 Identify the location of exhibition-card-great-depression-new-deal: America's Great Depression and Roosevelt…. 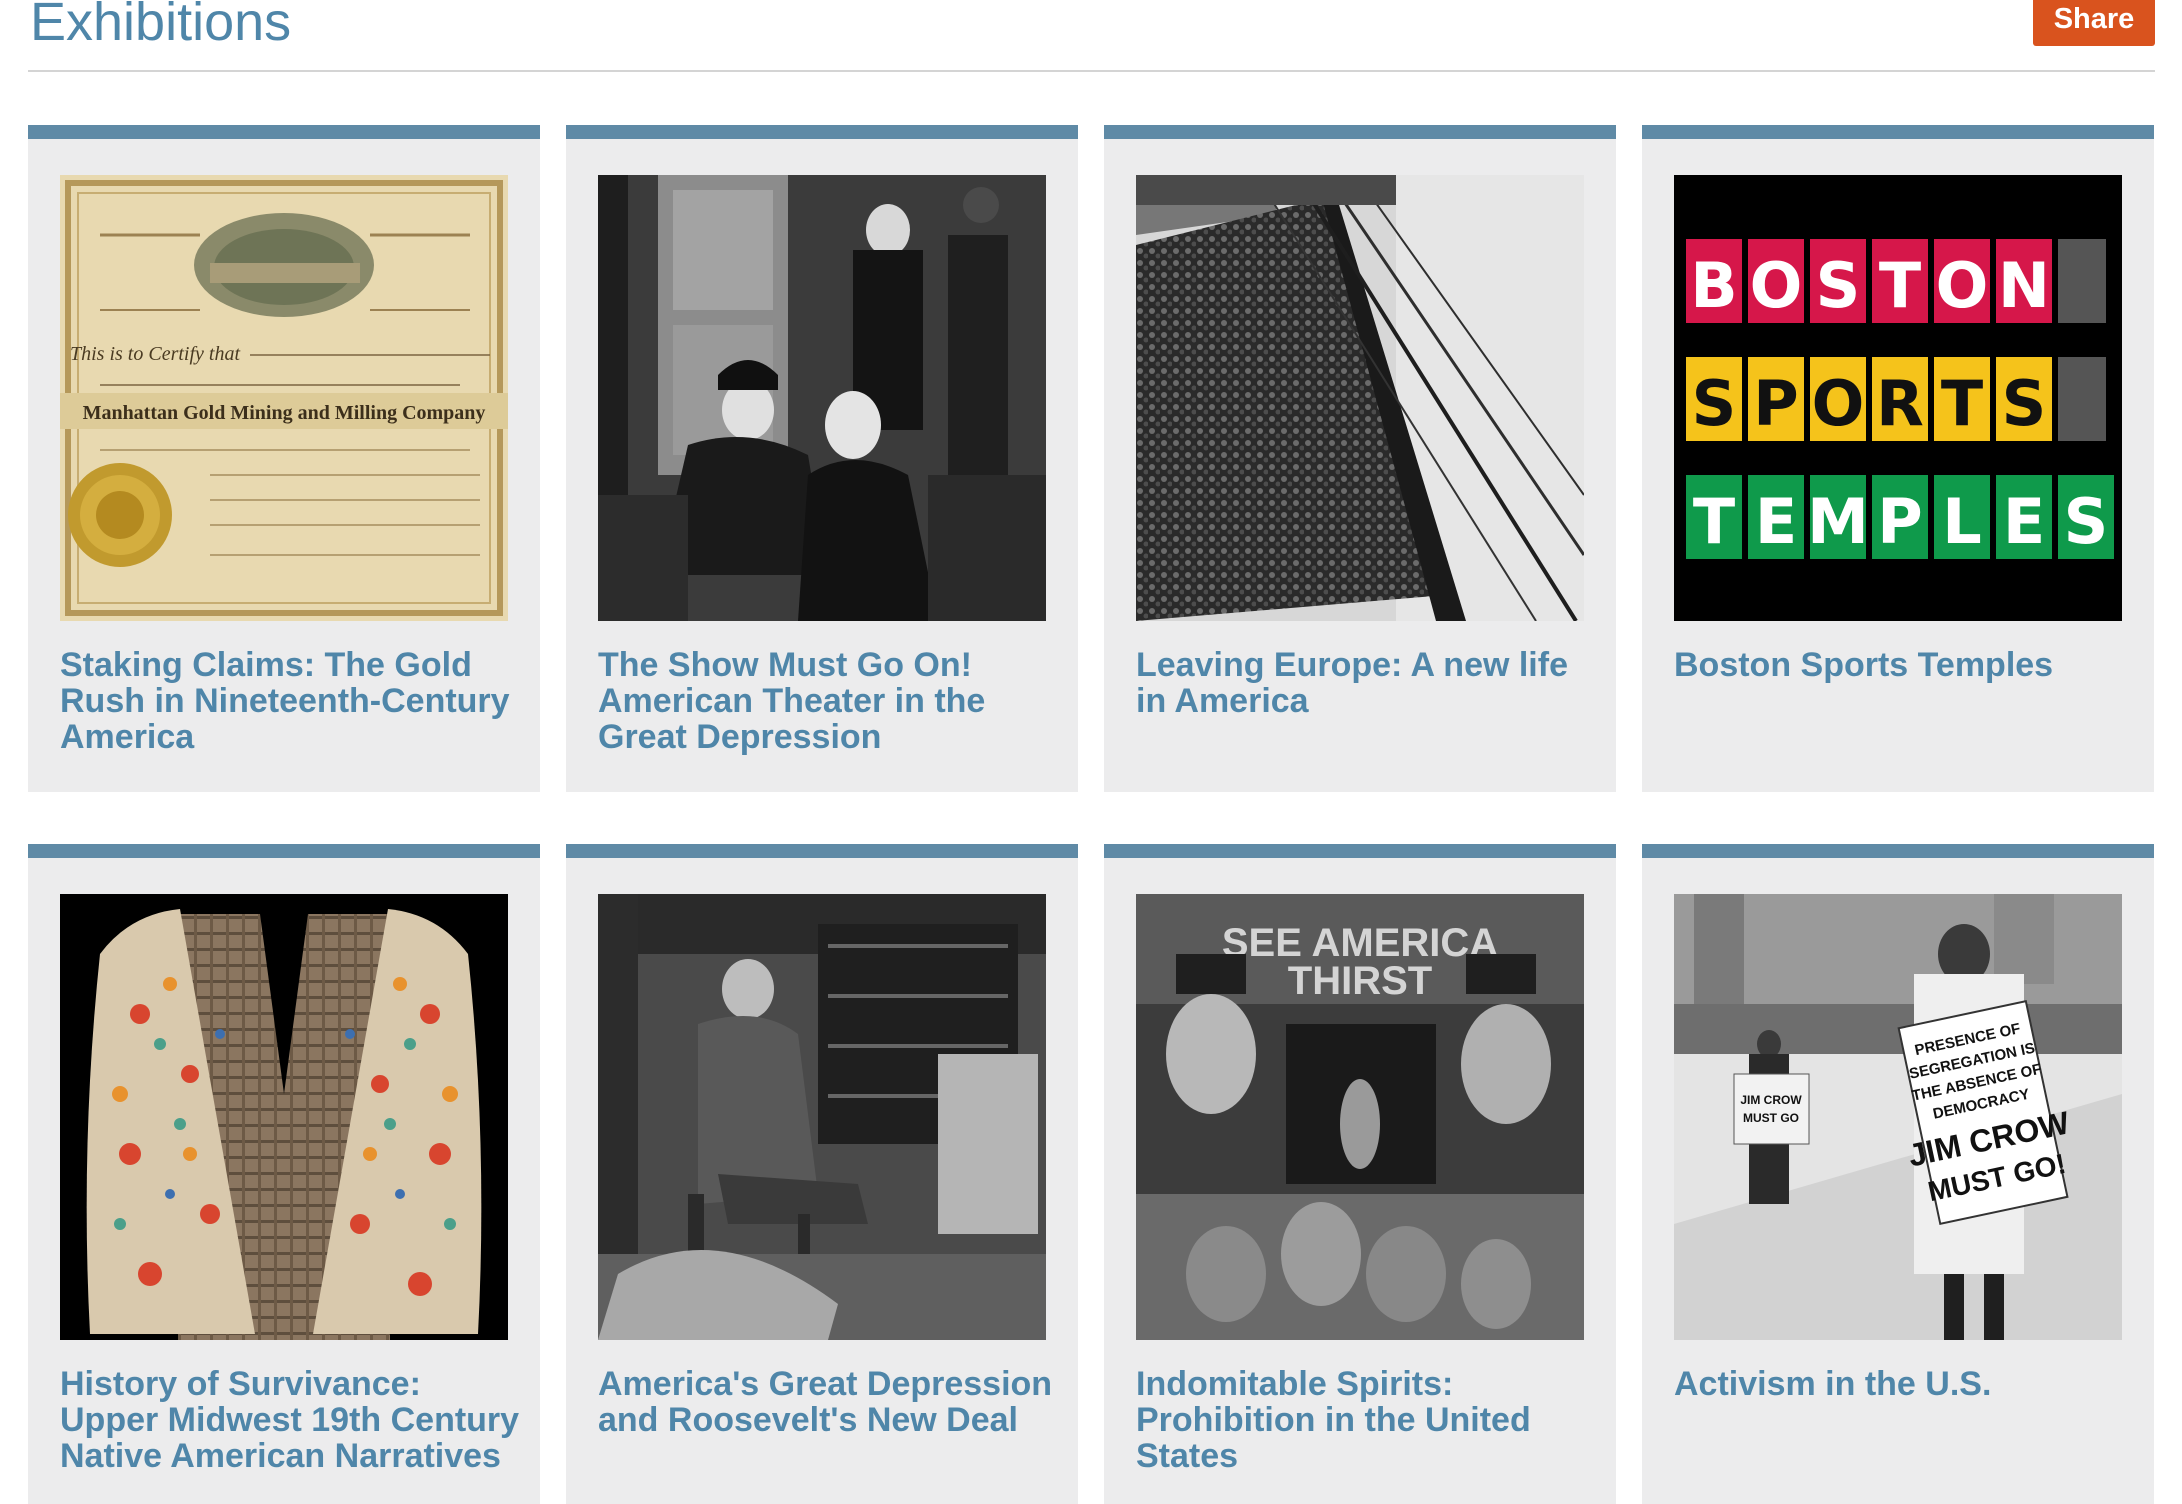
(822, 1174).